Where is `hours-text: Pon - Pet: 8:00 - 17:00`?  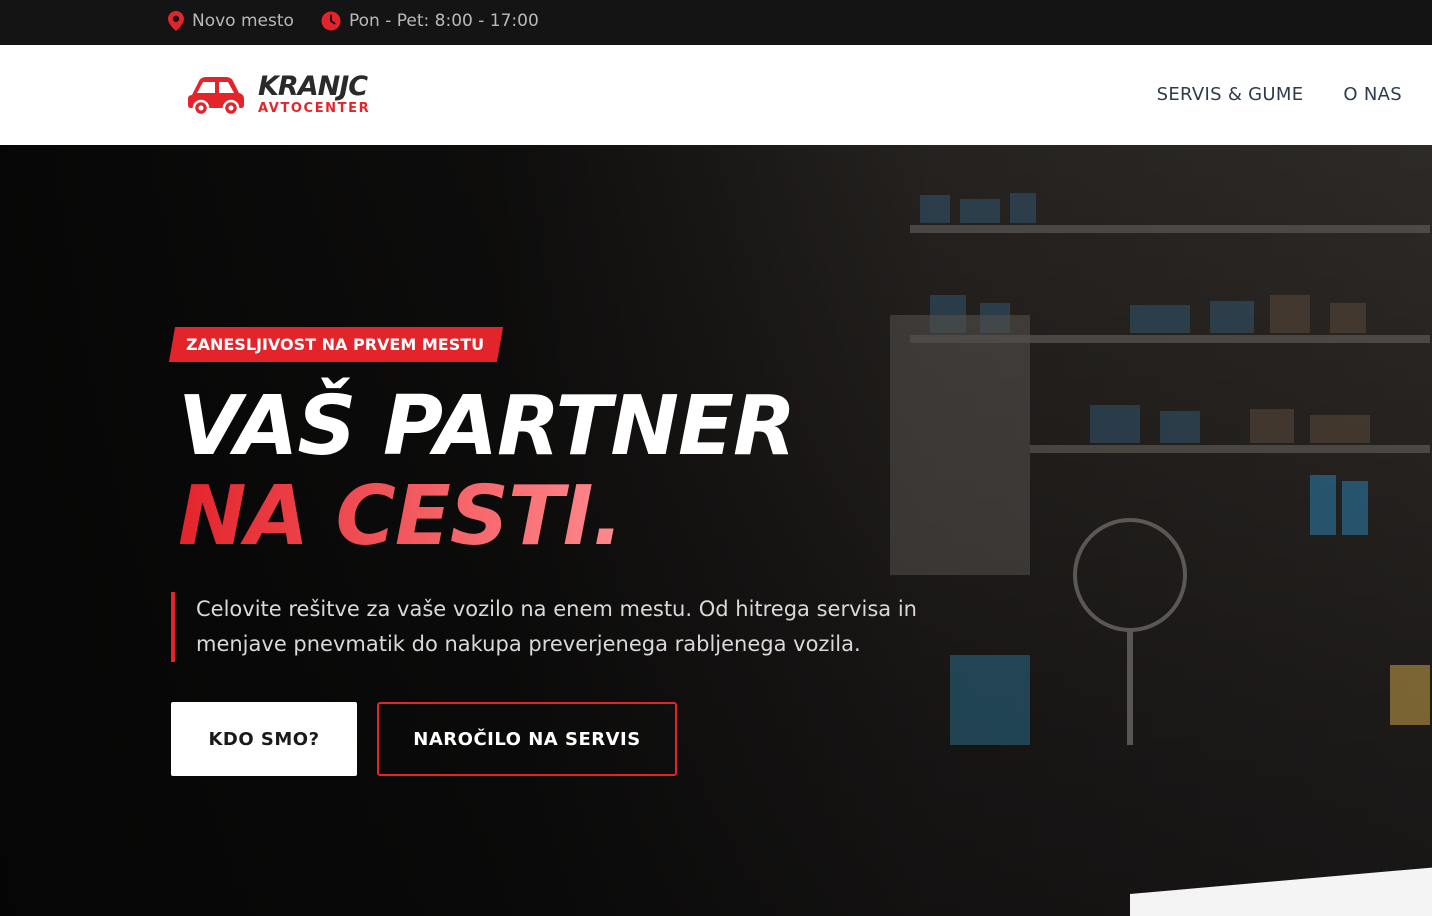 hours-text: Pon - Pet: 8:00 - 17:00 is located at coordinates (444, 21).